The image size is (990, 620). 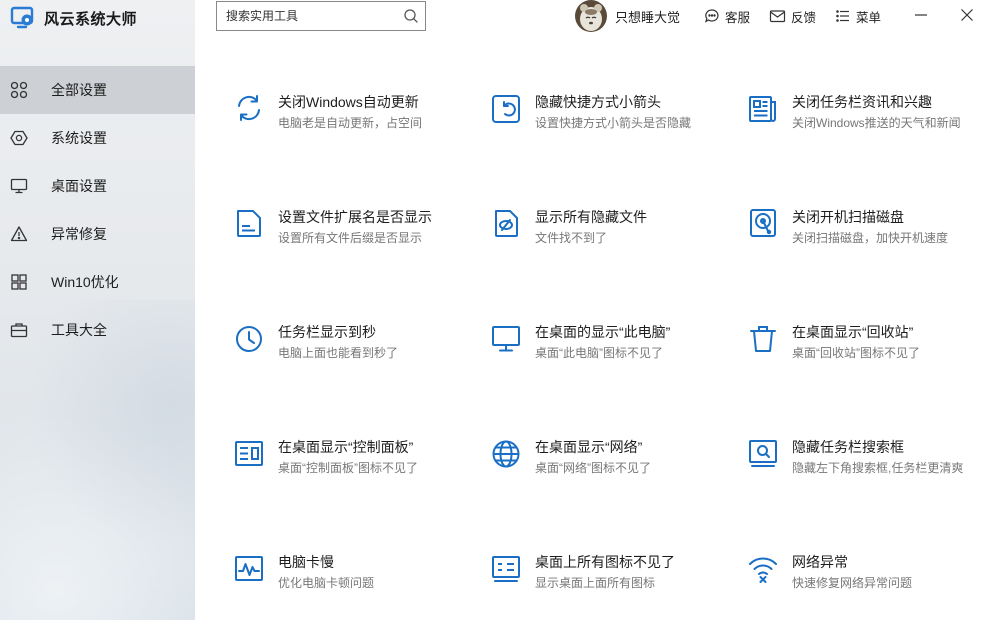 I want to click on tool-desc: 优化电脑卡顿问题, so click(x=326, y=583).